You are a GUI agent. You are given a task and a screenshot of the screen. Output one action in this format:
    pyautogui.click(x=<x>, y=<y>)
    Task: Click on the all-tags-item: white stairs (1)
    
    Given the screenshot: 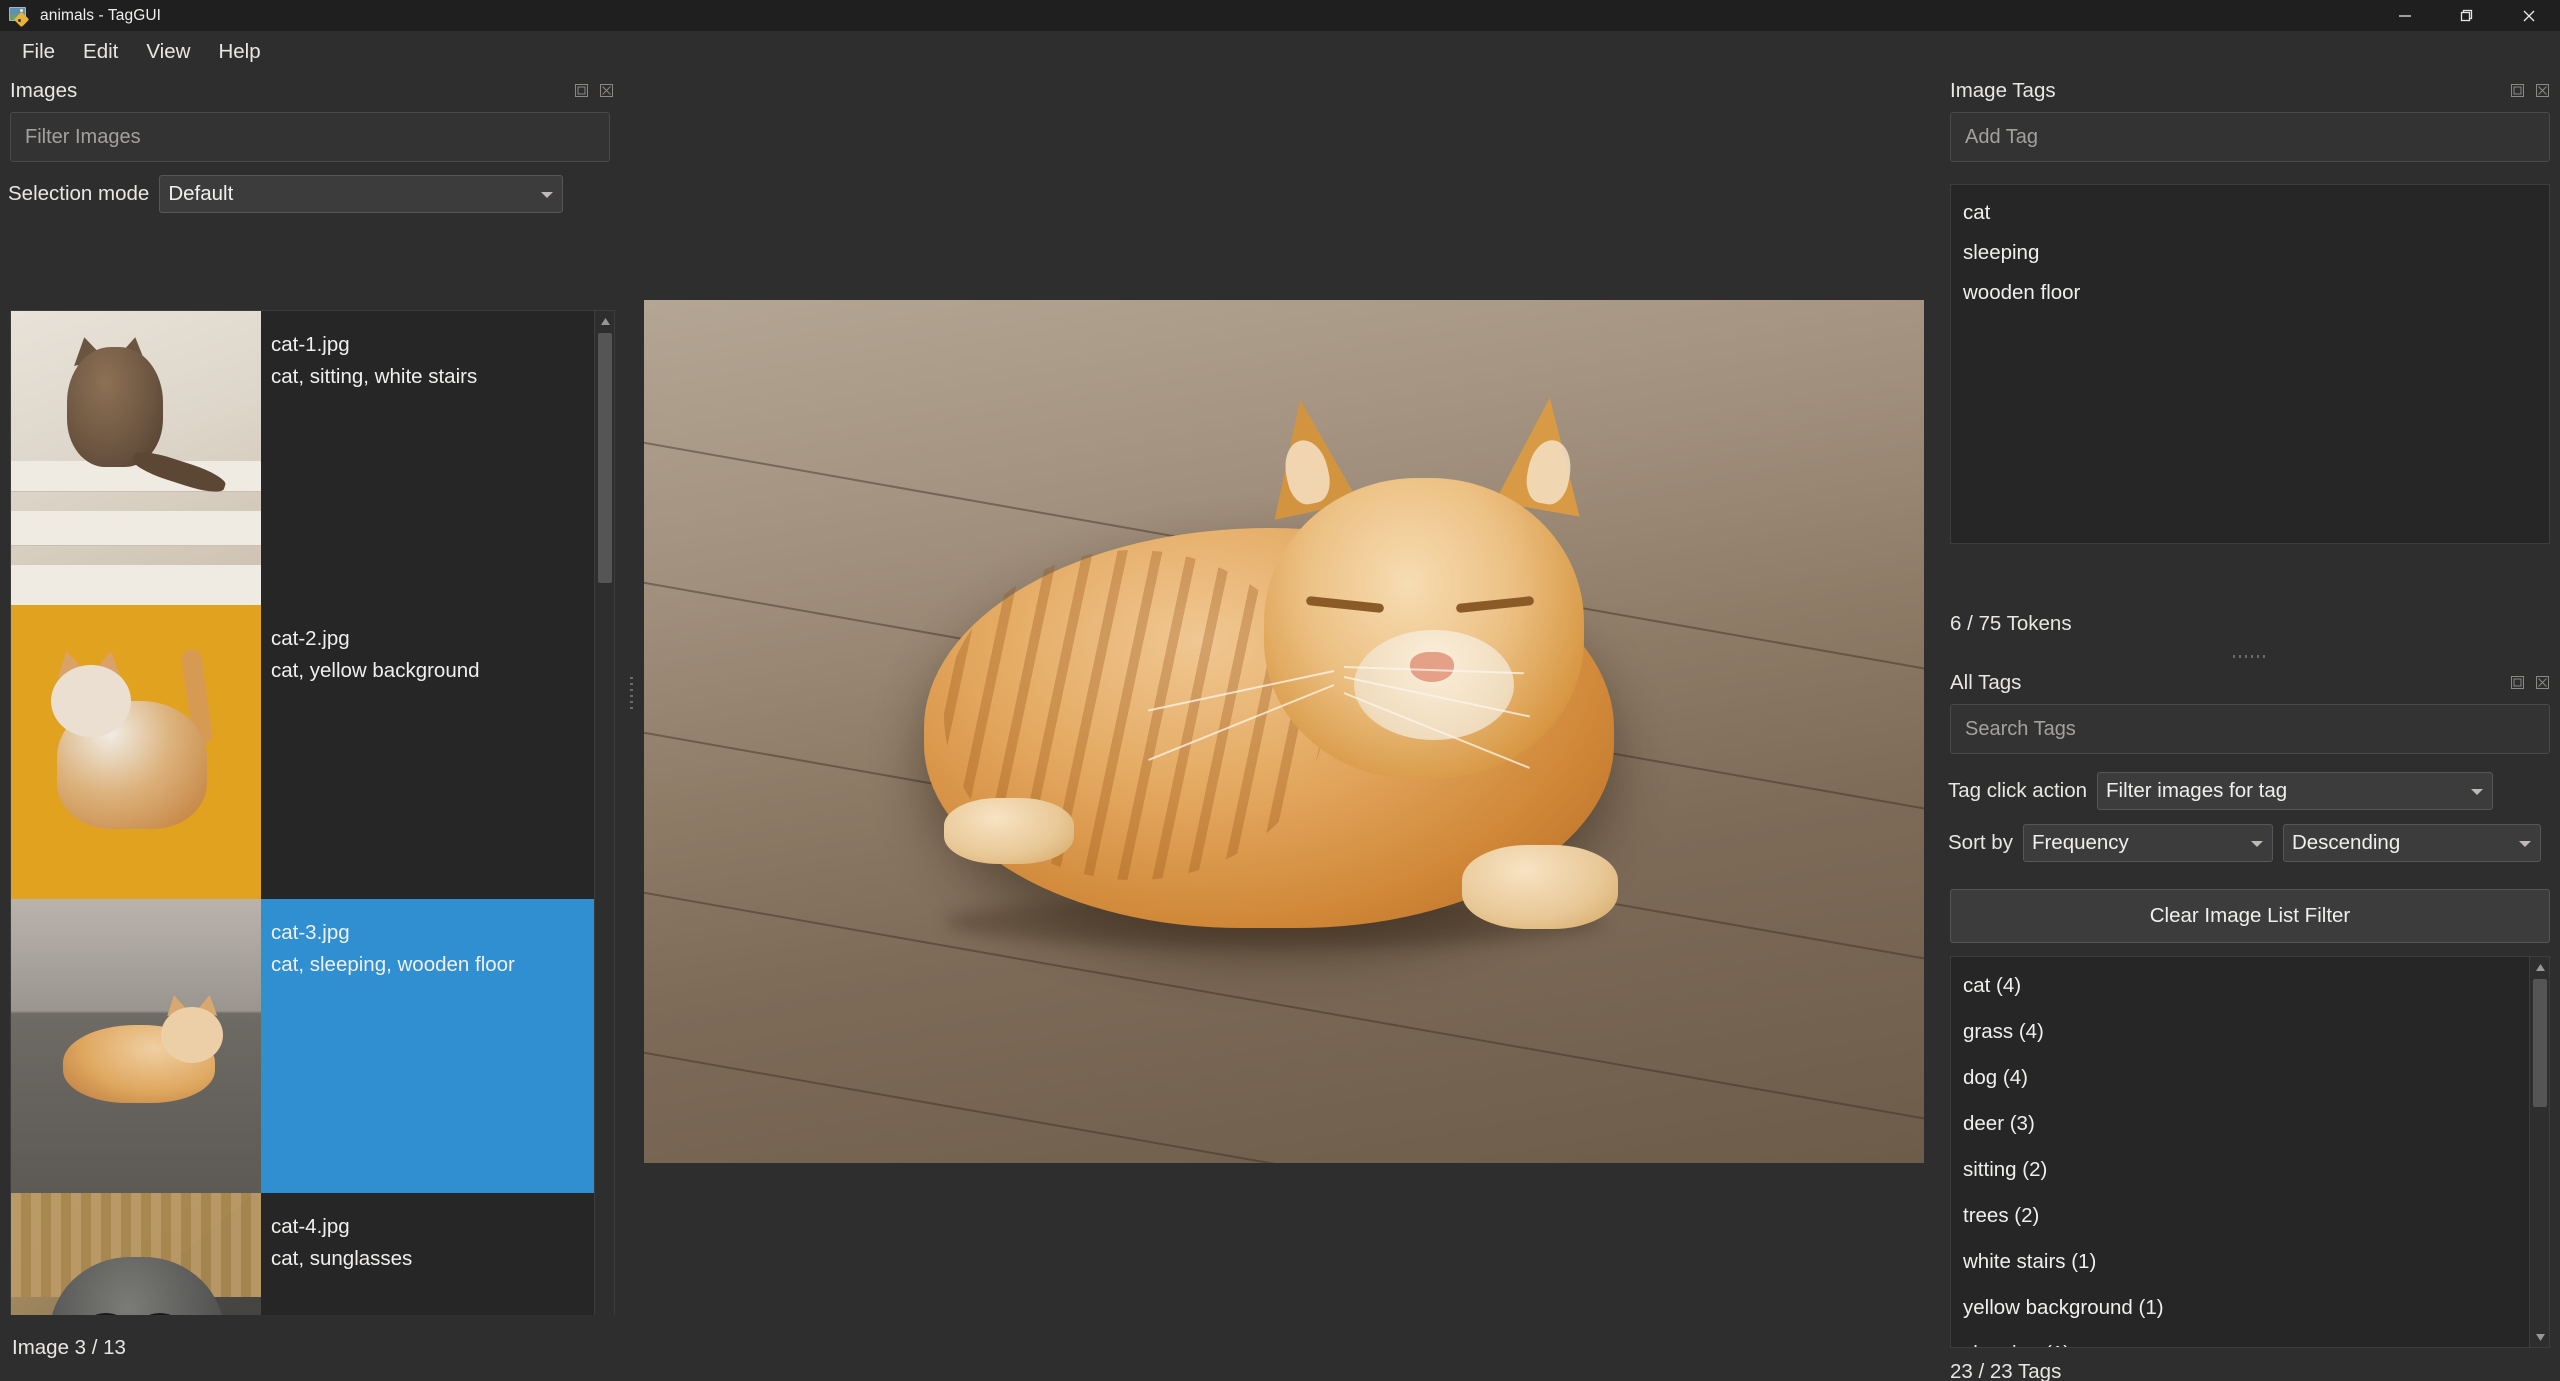 What is the action you would take?
    pyautogui.click(x=2250, y=1262)
    